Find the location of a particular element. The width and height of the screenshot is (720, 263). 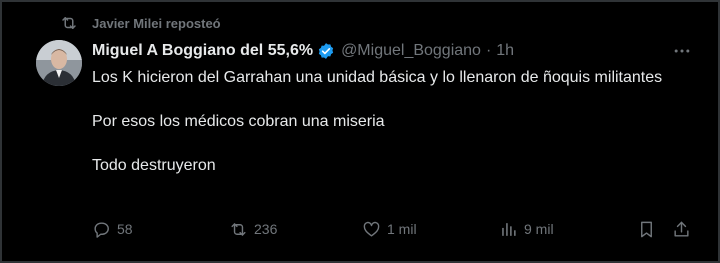

bookmark-button is located at coordinates (646, 229).